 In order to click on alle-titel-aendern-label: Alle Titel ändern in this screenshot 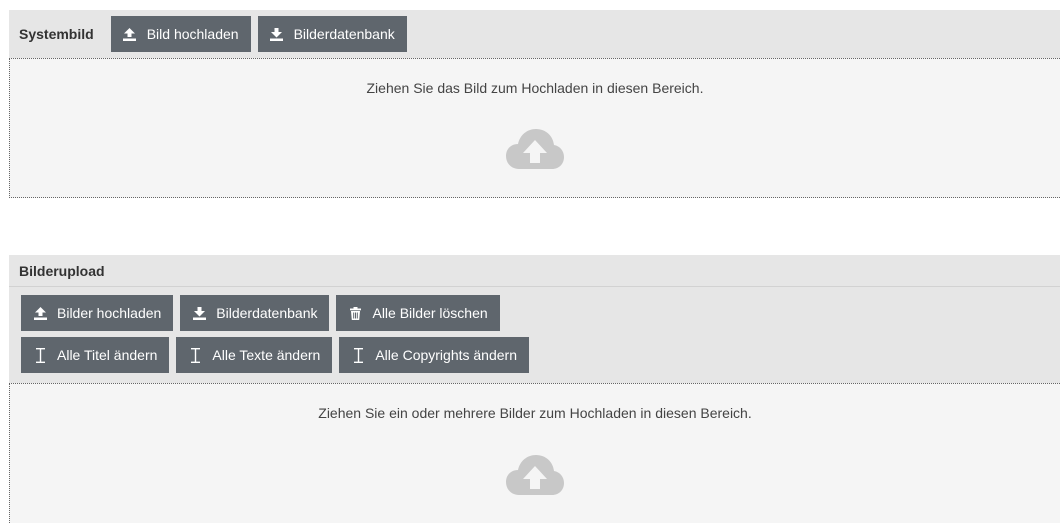, I will do `click(107, 355)`.